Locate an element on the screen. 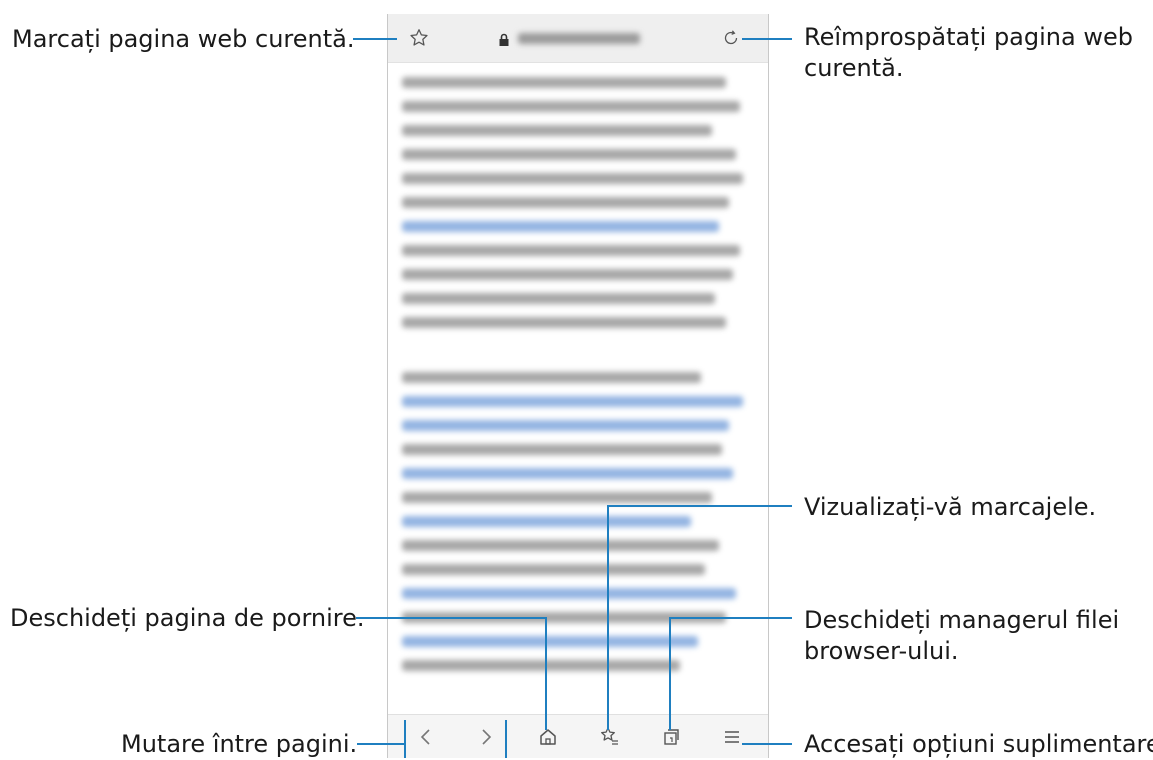  forward-button is located at coordinates (486, 737).